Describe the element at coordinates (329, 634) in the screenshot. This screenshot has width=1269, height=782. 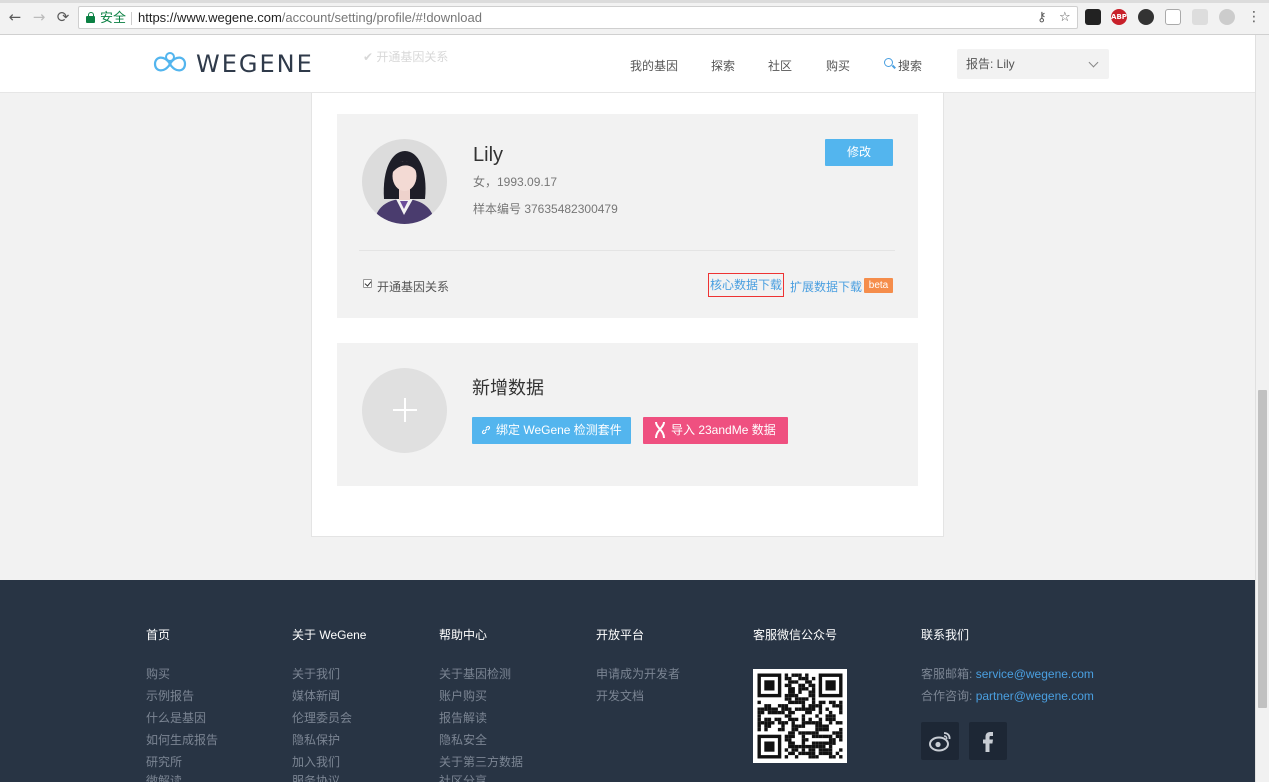
I see `footer-head-about: 关于 WeGene` at that location.